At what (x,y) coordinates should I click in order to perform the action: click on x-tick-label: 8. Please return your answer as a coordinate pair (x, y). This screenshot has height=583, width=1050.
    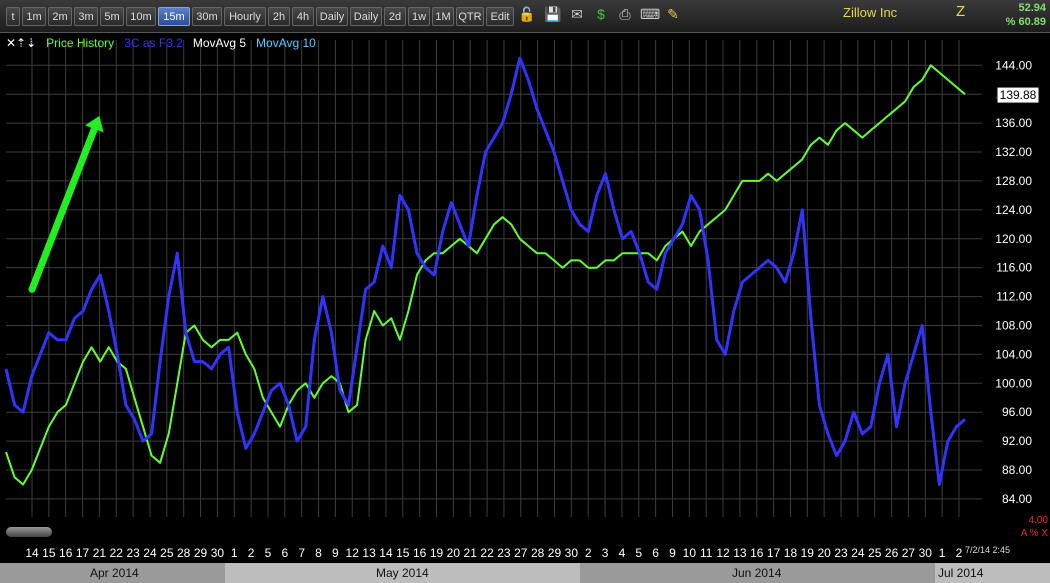
    Looking at the image, I should click on (318, 553).